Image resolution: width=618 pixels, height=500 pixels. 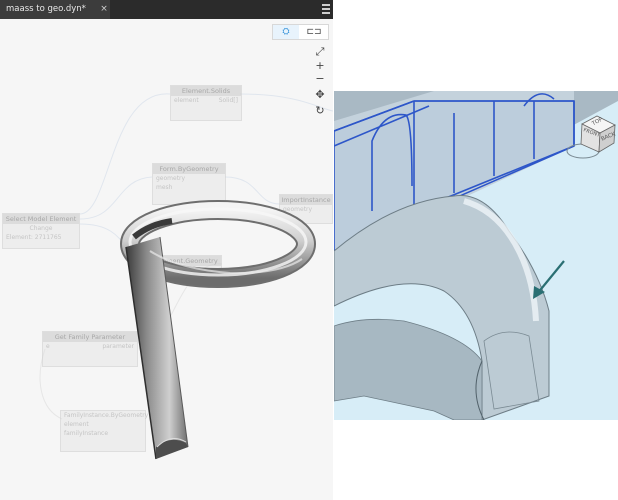 I want to click on zoom-fit-icon: ⤢, so click(x=320, y=51).